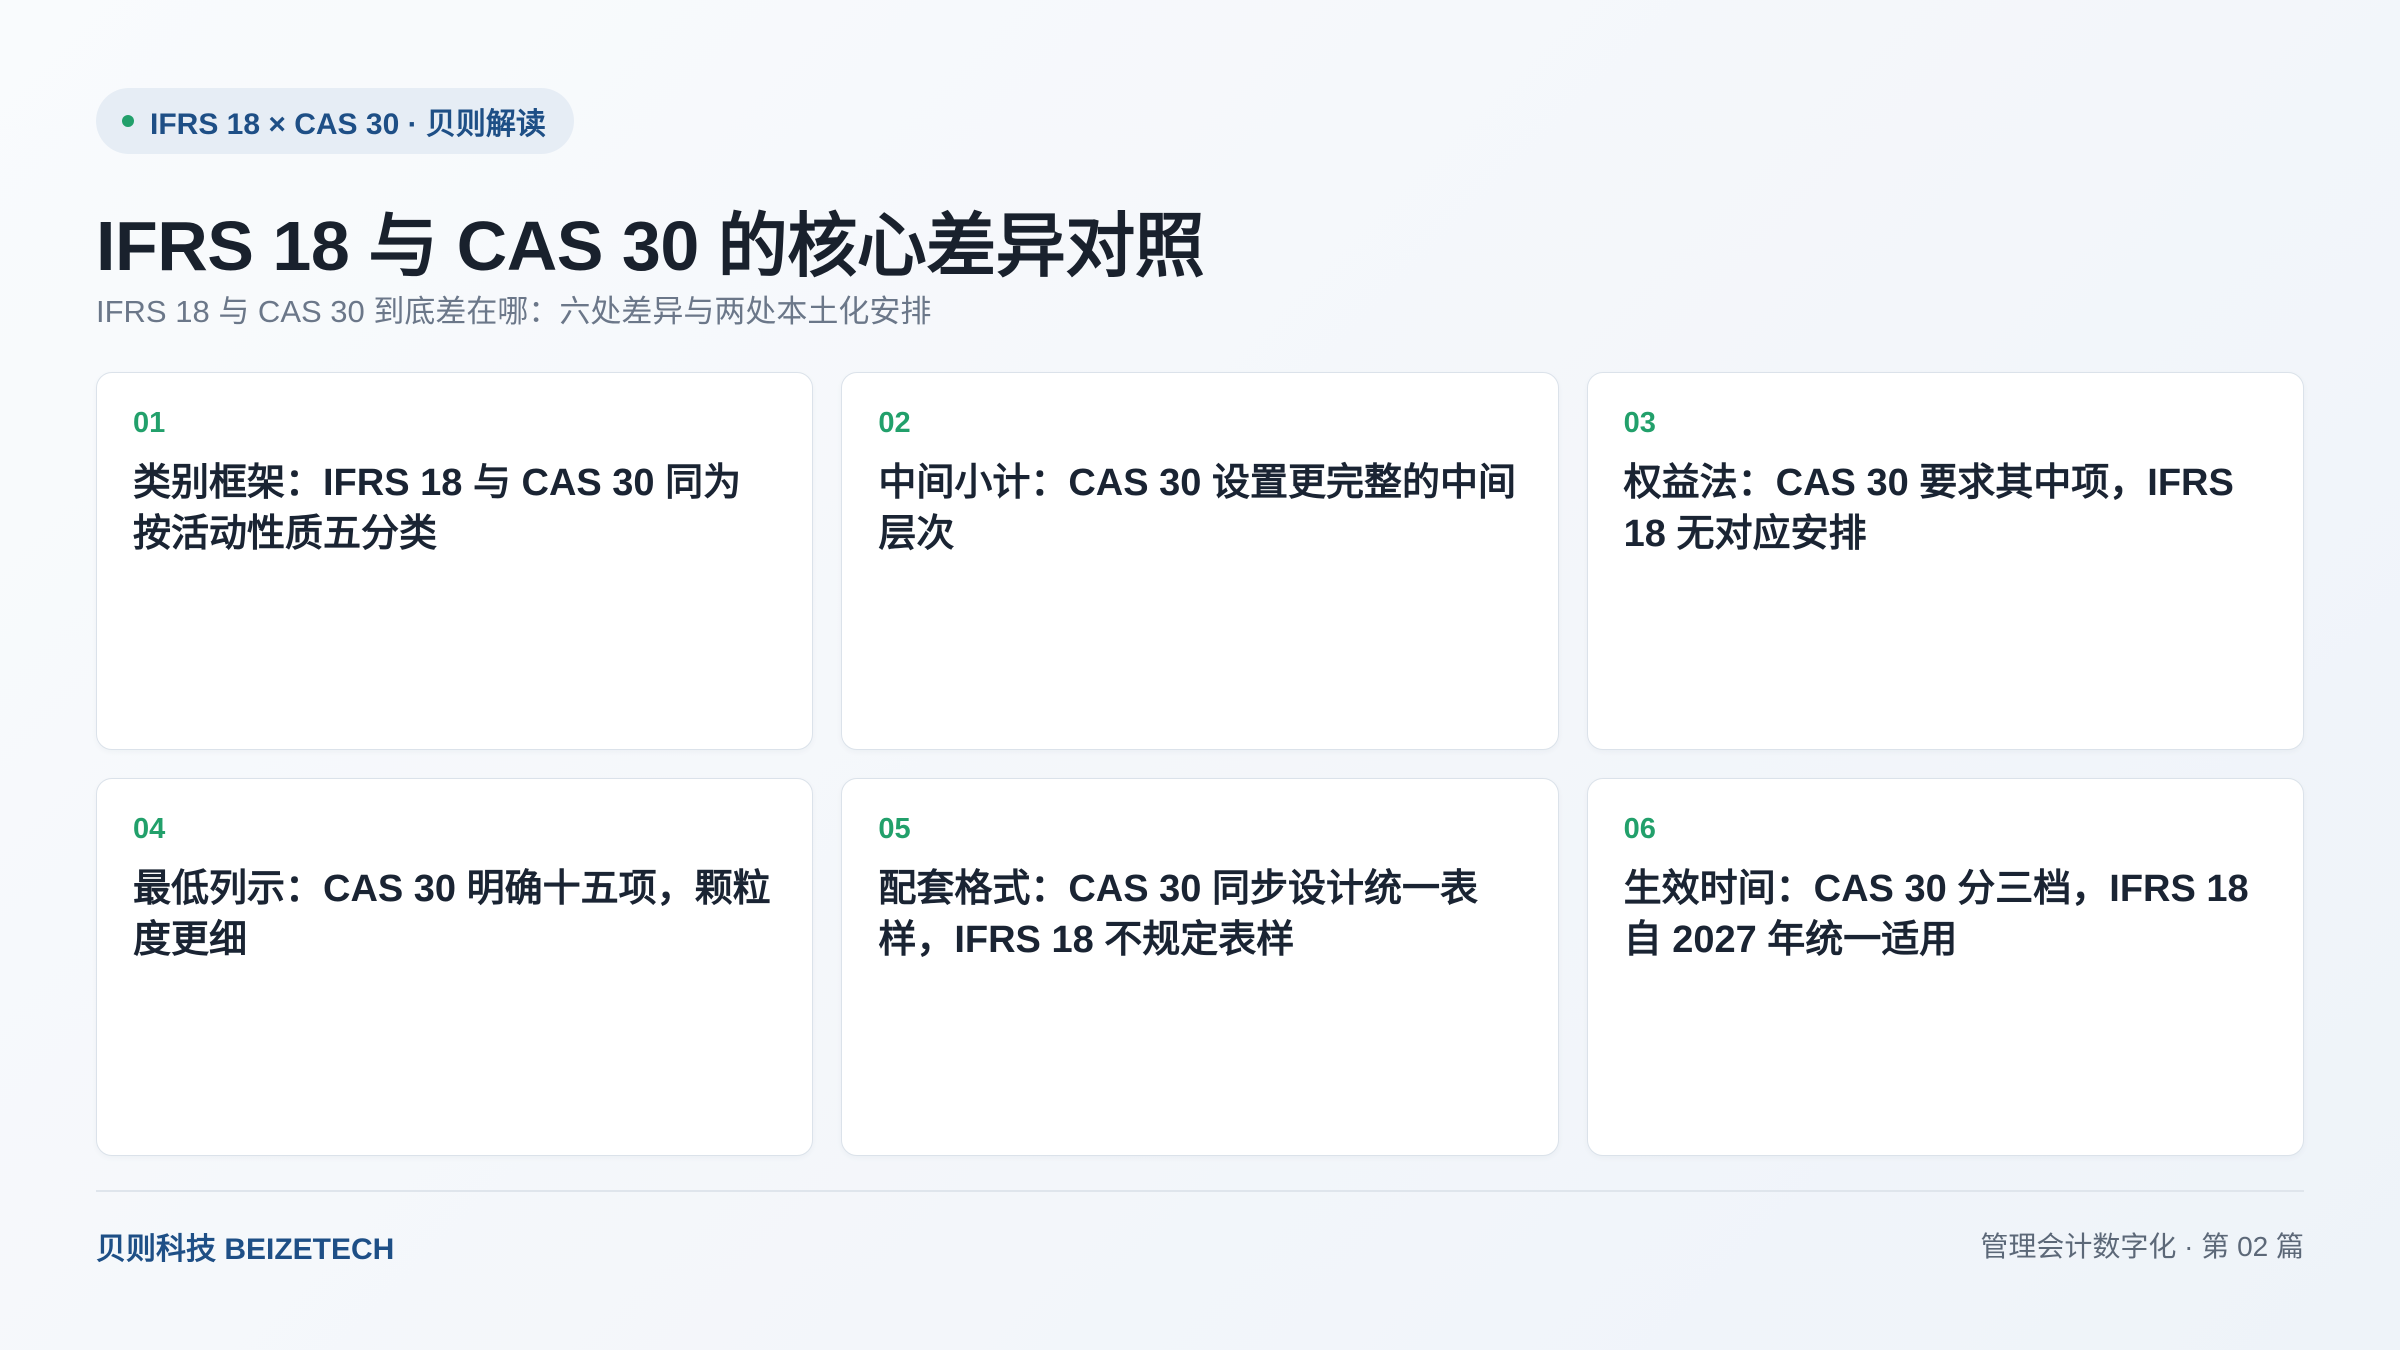  Describe the element at coordinates (1945, 561) in the screenshot. I see `difference-card-03: 03 权益法：CAS 30 要求其中项，IFRS 18 无对应安排` at that location.